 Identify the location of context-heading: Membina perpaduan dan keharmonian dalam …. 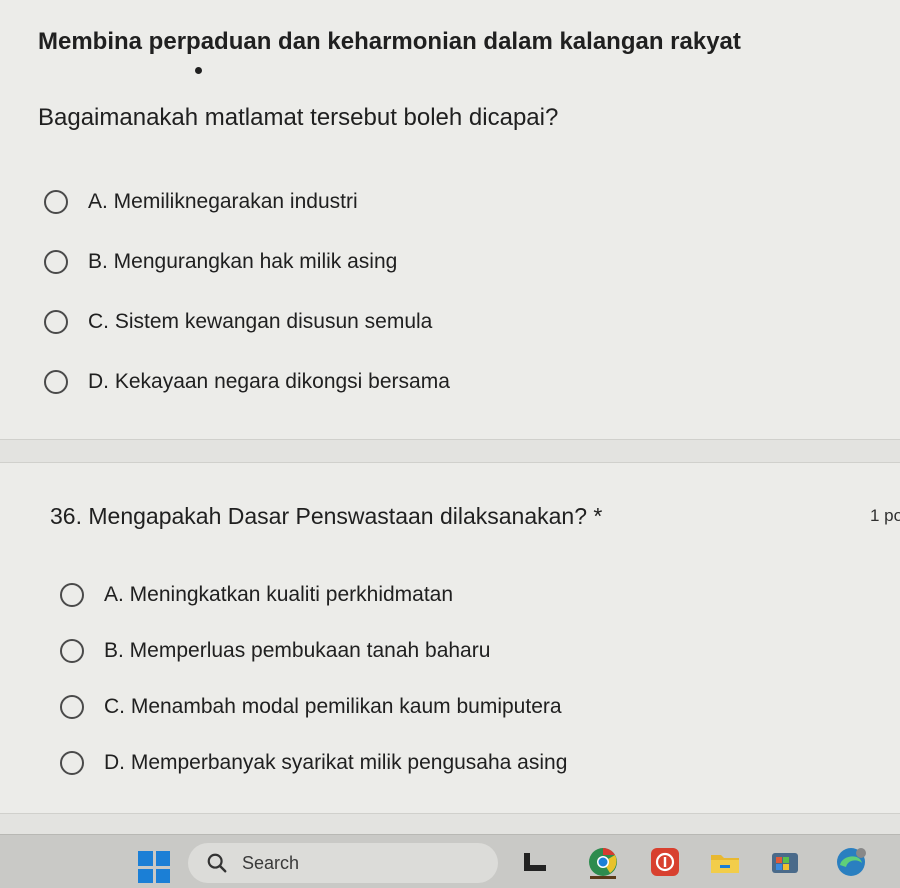
(389, 41).